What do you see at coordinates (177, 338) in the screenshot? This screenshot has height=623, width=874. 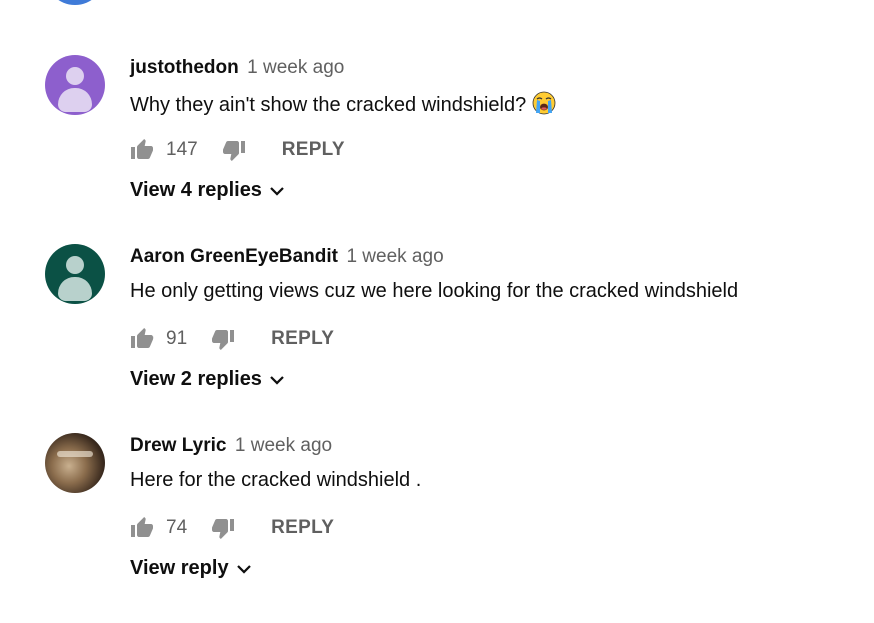 I see `like-count: 91` at bounding box center [177, 338].